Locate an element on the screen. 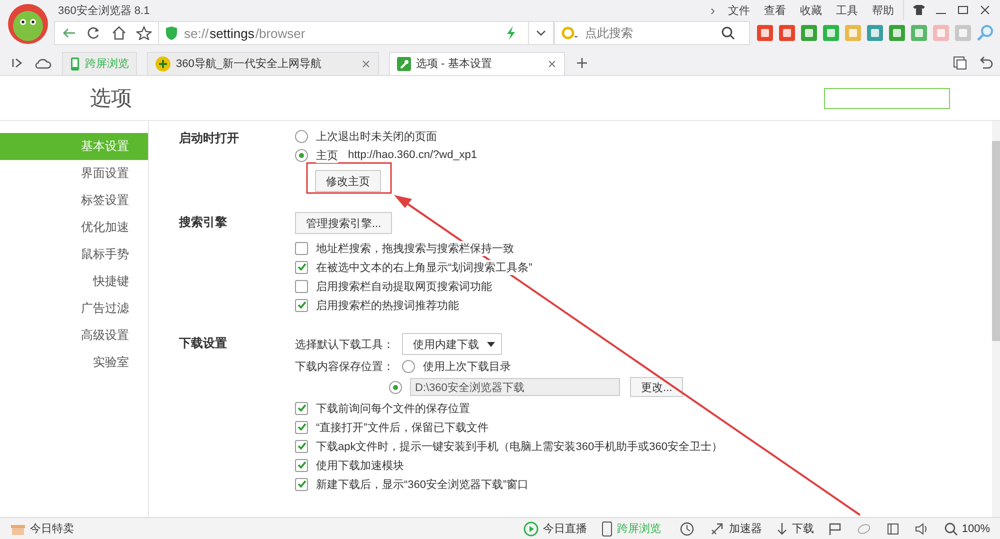  restore-tab-icon is located at coordinates (960, 63).